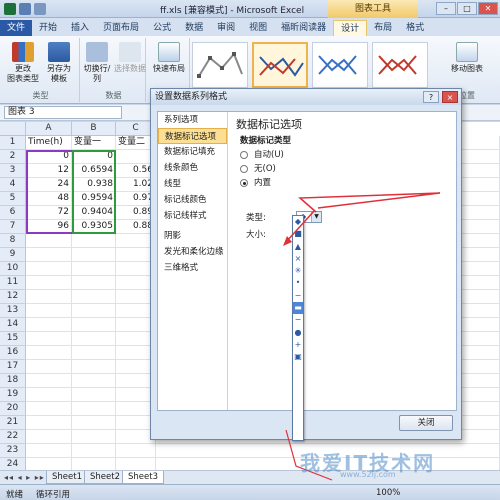  What do you see at coordinates (350, 28) in the screenshot?
I see `tab-9: 设计` at bounding box center [350, 28].